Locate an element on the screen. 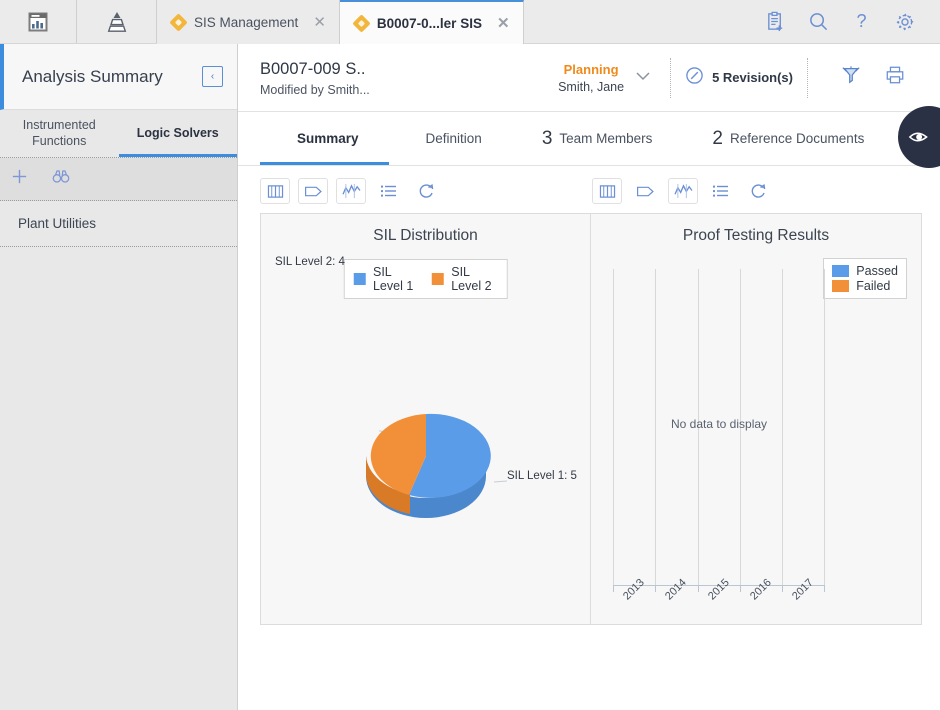  list-item-label: Plant Utilities is located at coordinates (57, 223).